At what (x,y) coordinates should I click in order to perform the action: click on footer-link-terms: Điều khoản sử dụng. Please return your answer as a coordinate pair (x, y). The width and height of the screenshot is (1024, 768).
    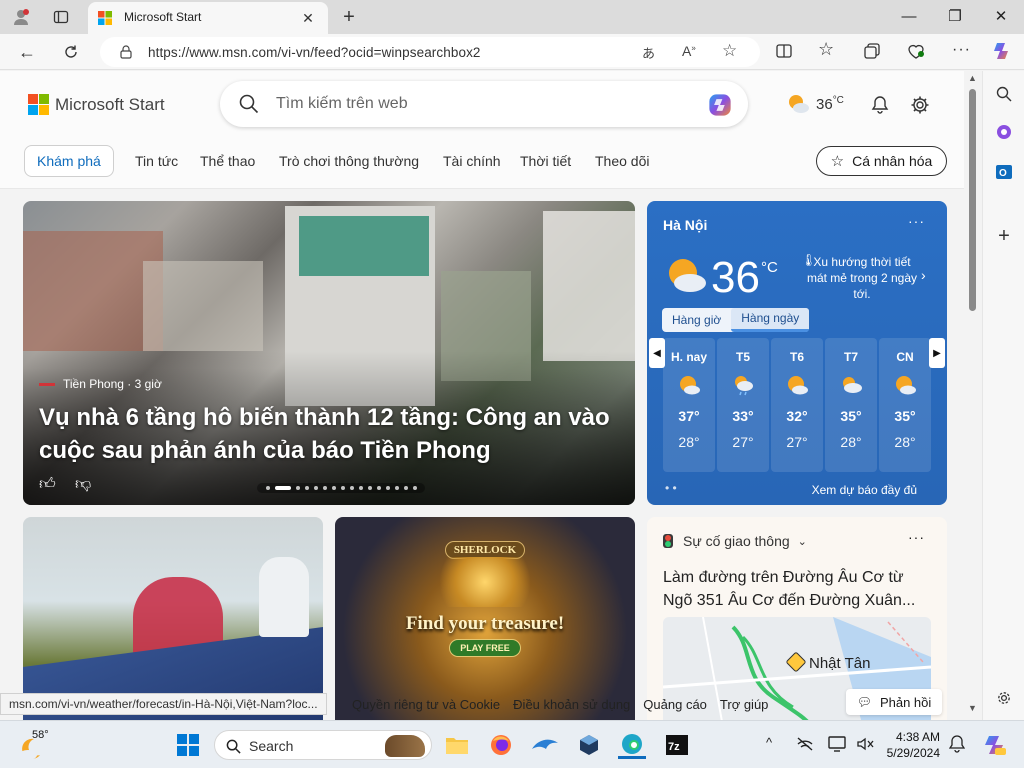
    Looking at the image, I should click on (571, 704).